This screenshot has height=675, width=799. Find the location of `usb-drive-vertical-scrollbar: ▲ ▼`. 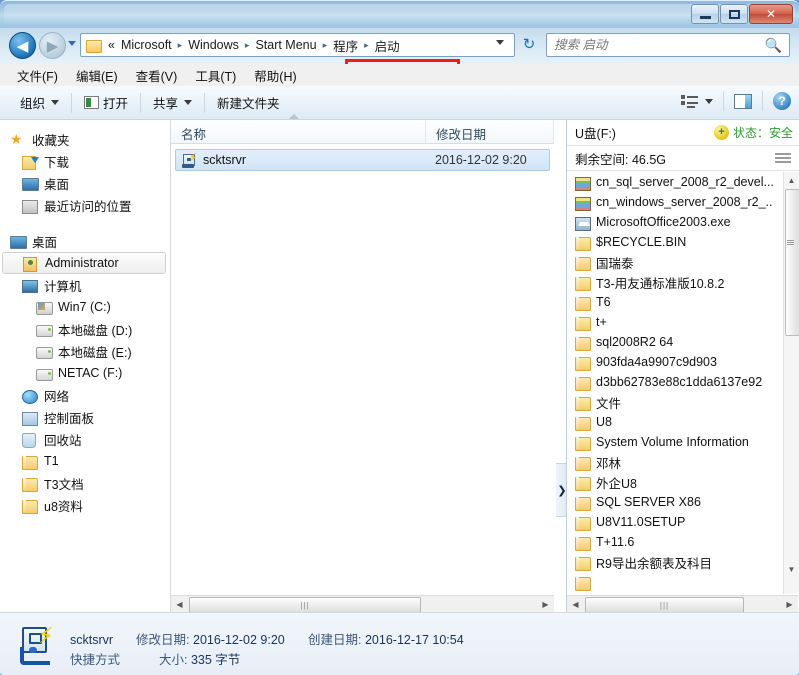

usb-drive-vertical-scrollbar: ▲ ▼ is located at coordinates (791, 383).